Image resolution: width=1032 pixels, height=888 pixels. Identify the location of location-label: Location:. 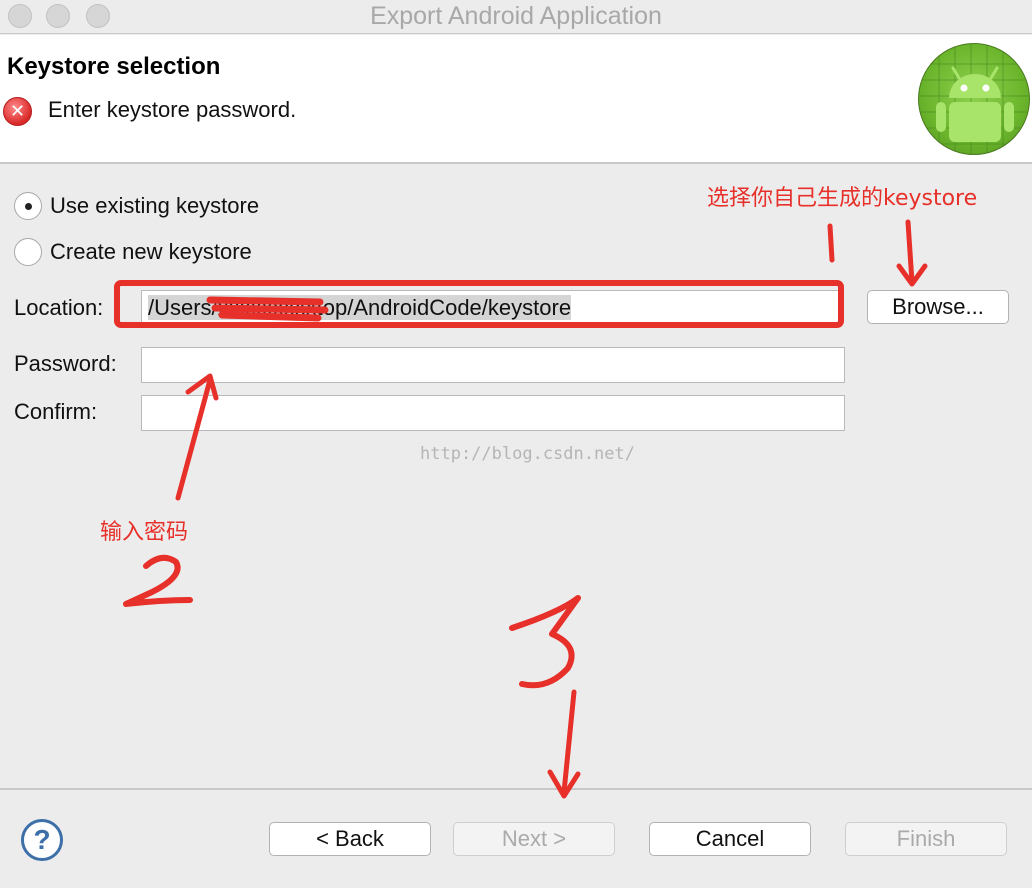
(59, 307).